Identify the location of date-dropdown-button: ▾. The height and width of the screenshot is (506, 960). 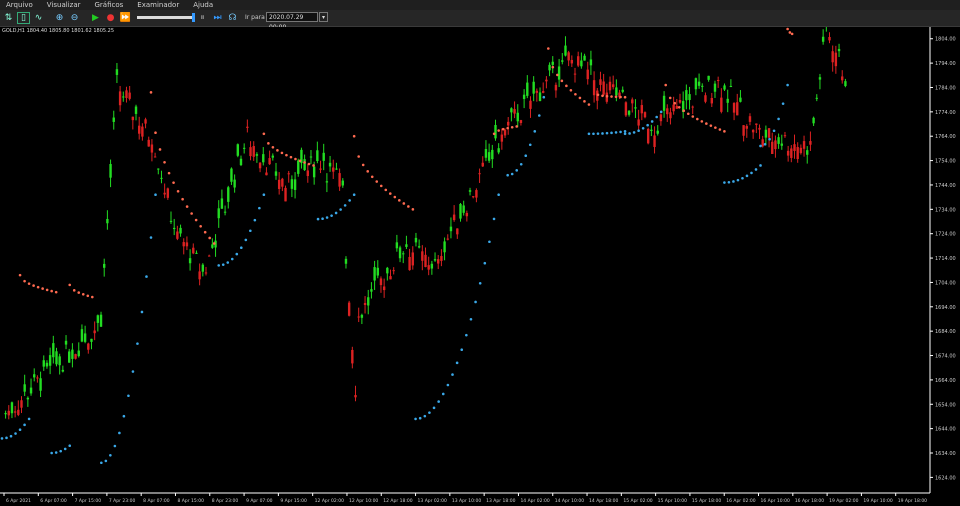
(323, 17).